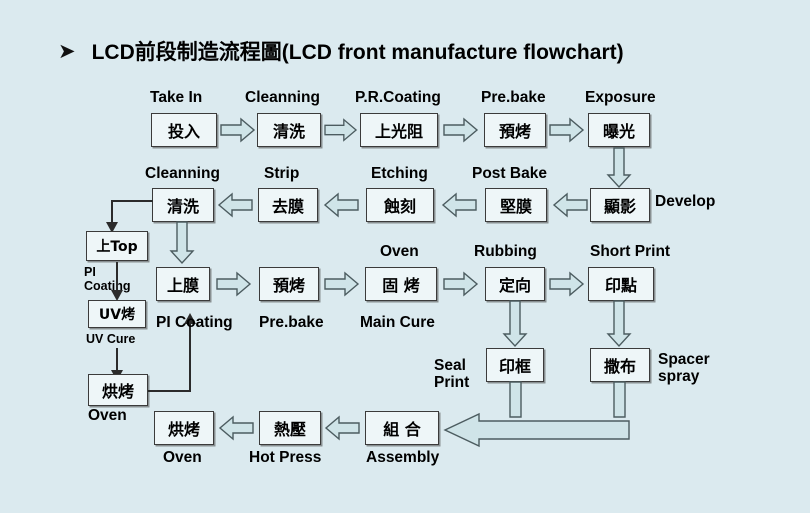  Describe the element at coordinates (460, 205) in the screenshot. I see `arrow-postbake-to-etching` at that location.